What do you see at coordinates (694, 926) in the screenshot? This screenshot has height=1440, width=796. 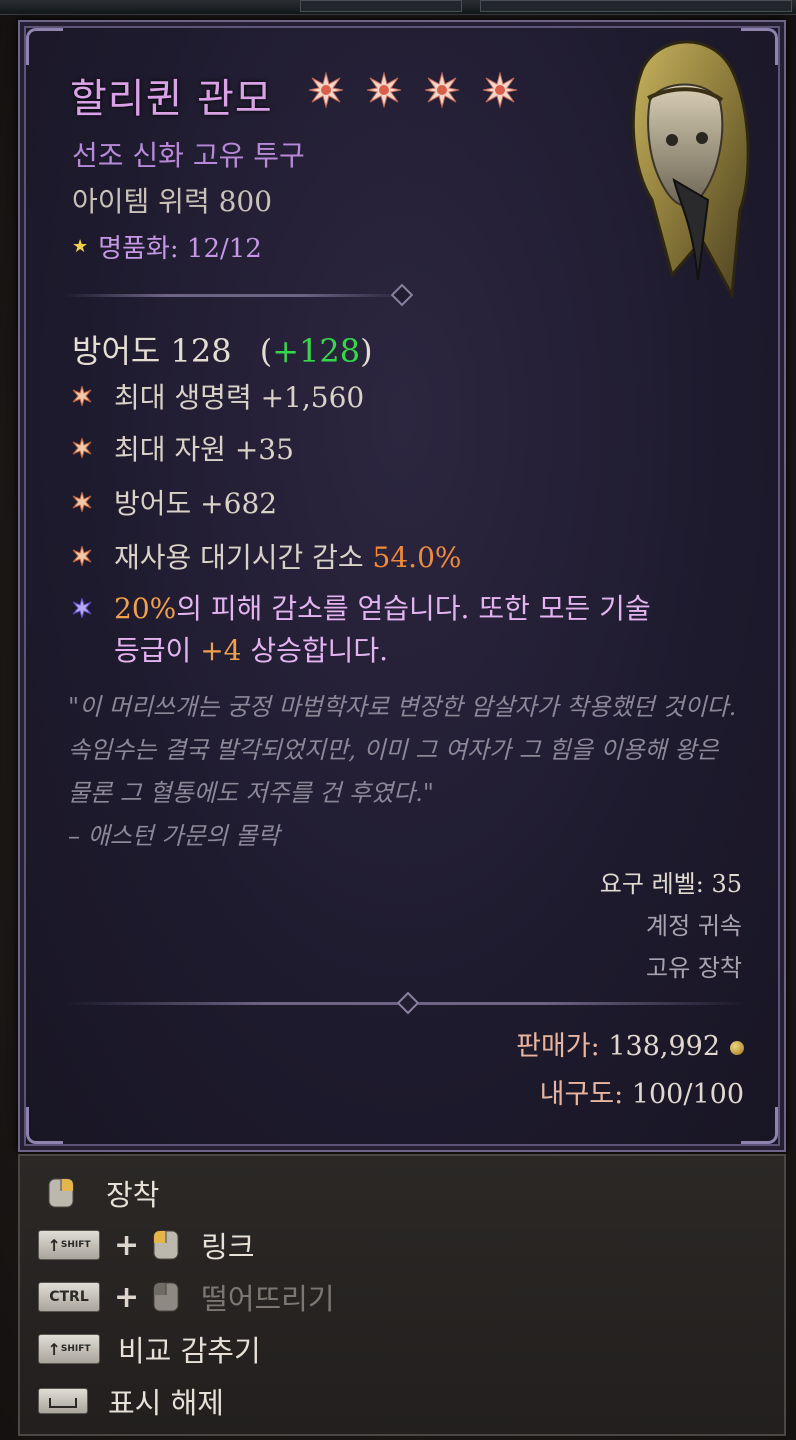 I see `account-bound: 계정 귀속` at bounding box center [694, 926].